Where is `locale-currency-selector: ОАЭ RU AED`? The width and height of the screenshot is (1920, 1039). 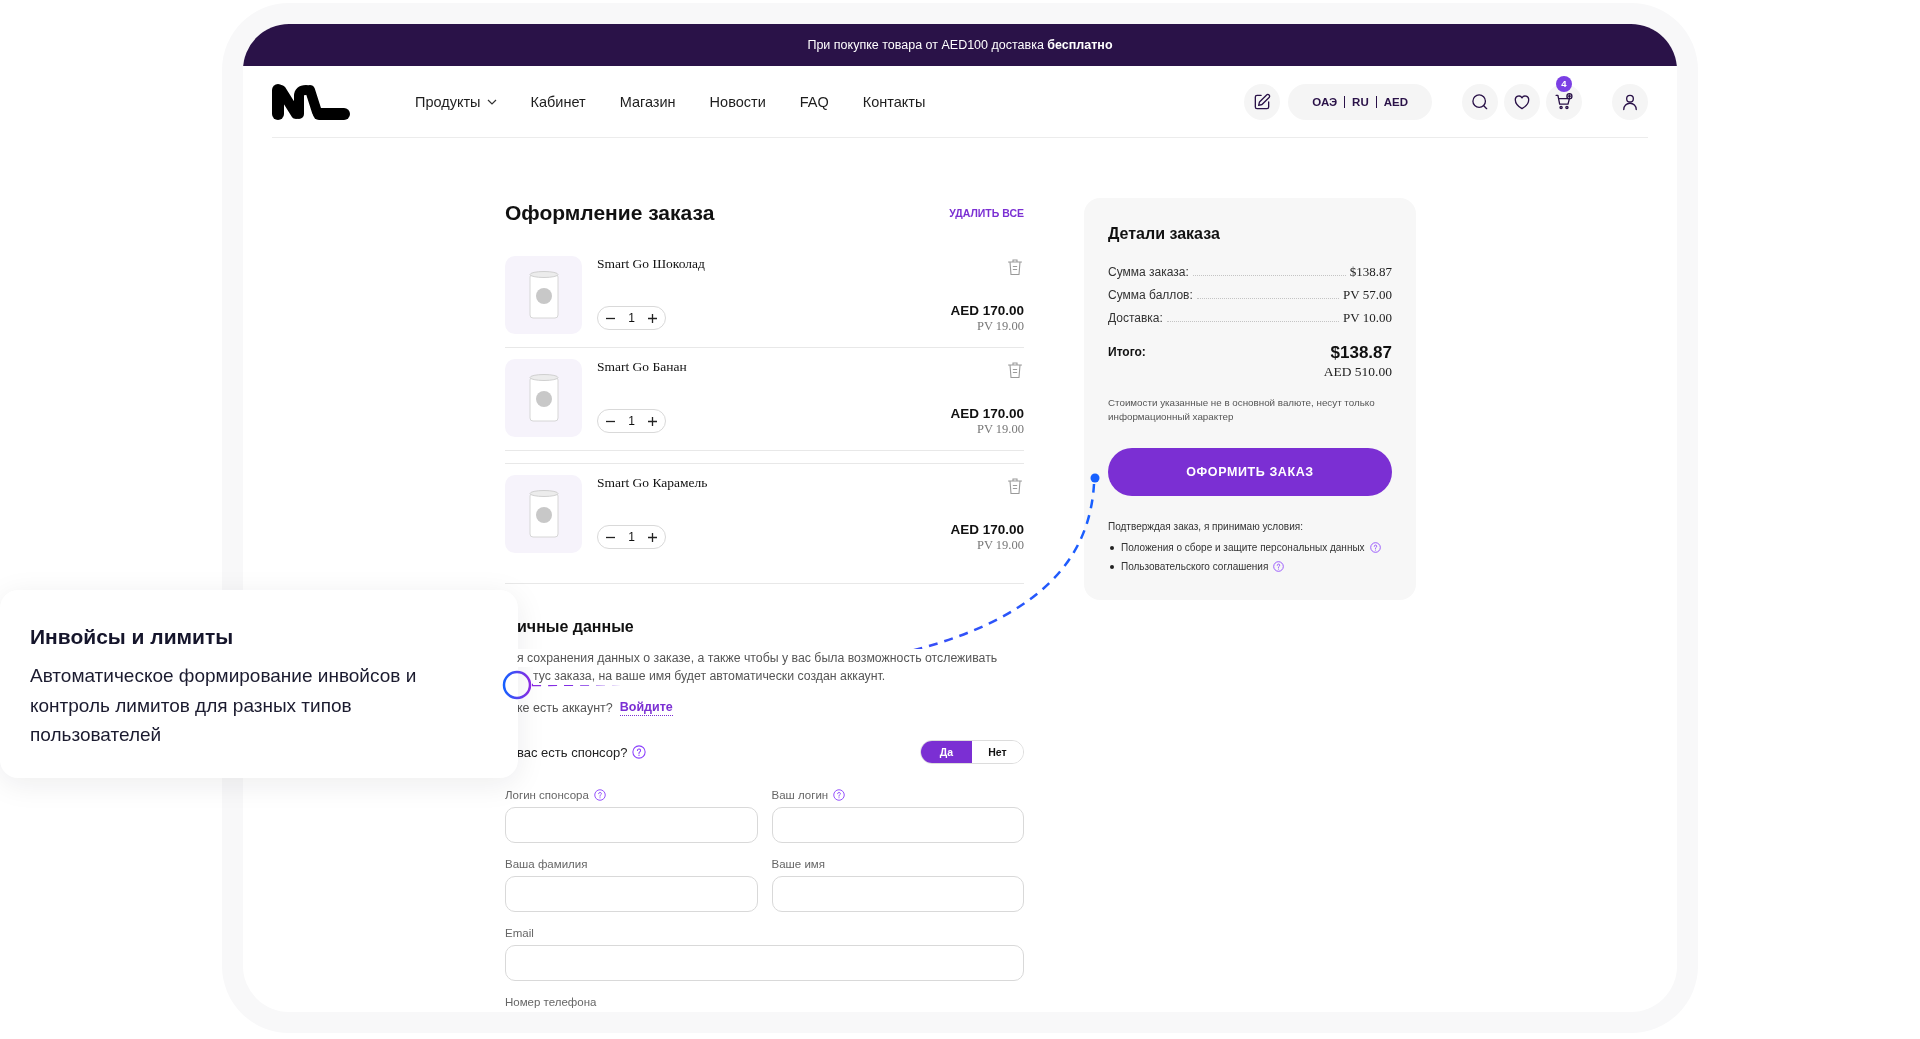 locale-currency-selector: ОАЭ RU AED is located at coordinates (1360, 101).